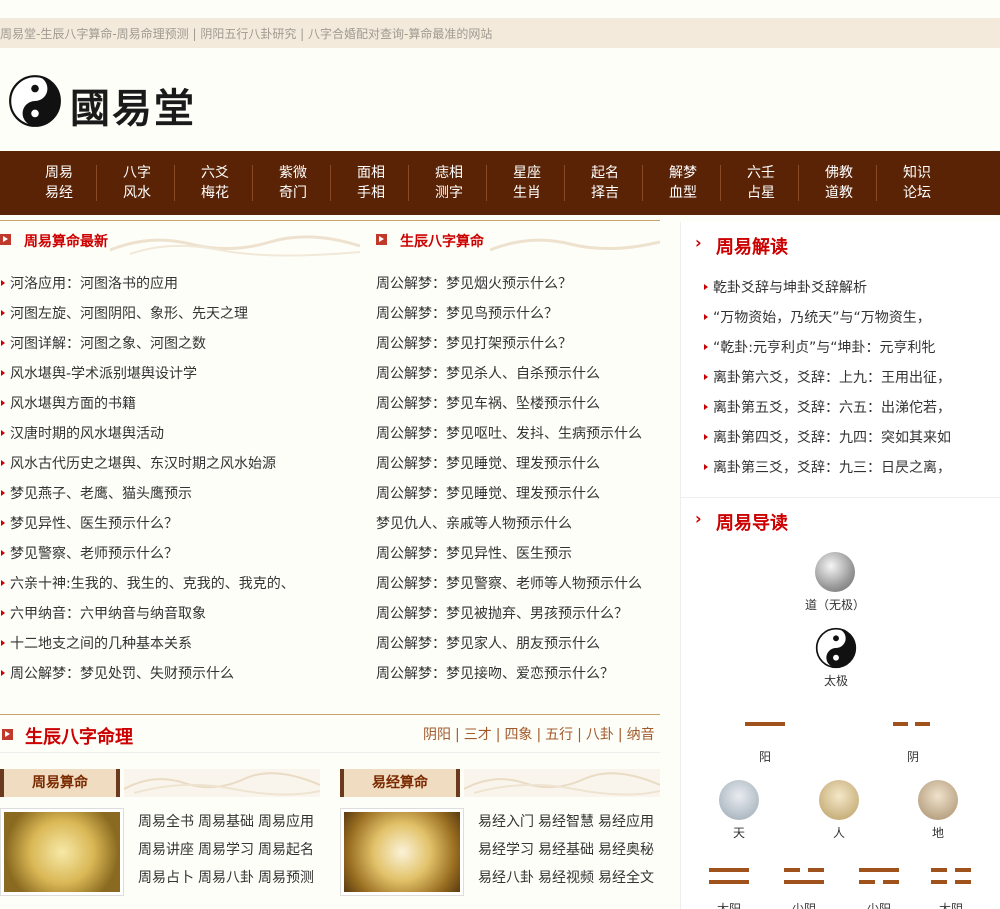 This screenshot has width=1000, height=909. Describe the element at coordinates (839, 173) in the screenshot. I see `nav-item-label: 佛教` at that location.